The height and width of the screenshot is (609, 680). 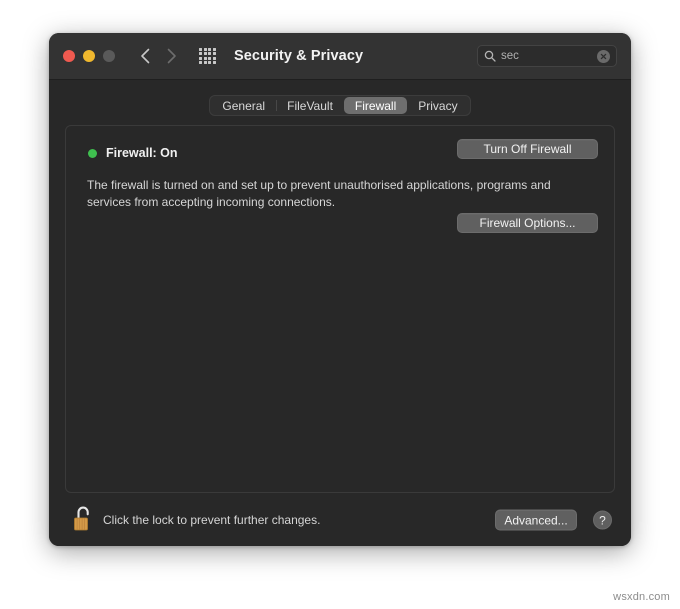 I want to click on chevron-left-icon, so click(x=145, y=56).